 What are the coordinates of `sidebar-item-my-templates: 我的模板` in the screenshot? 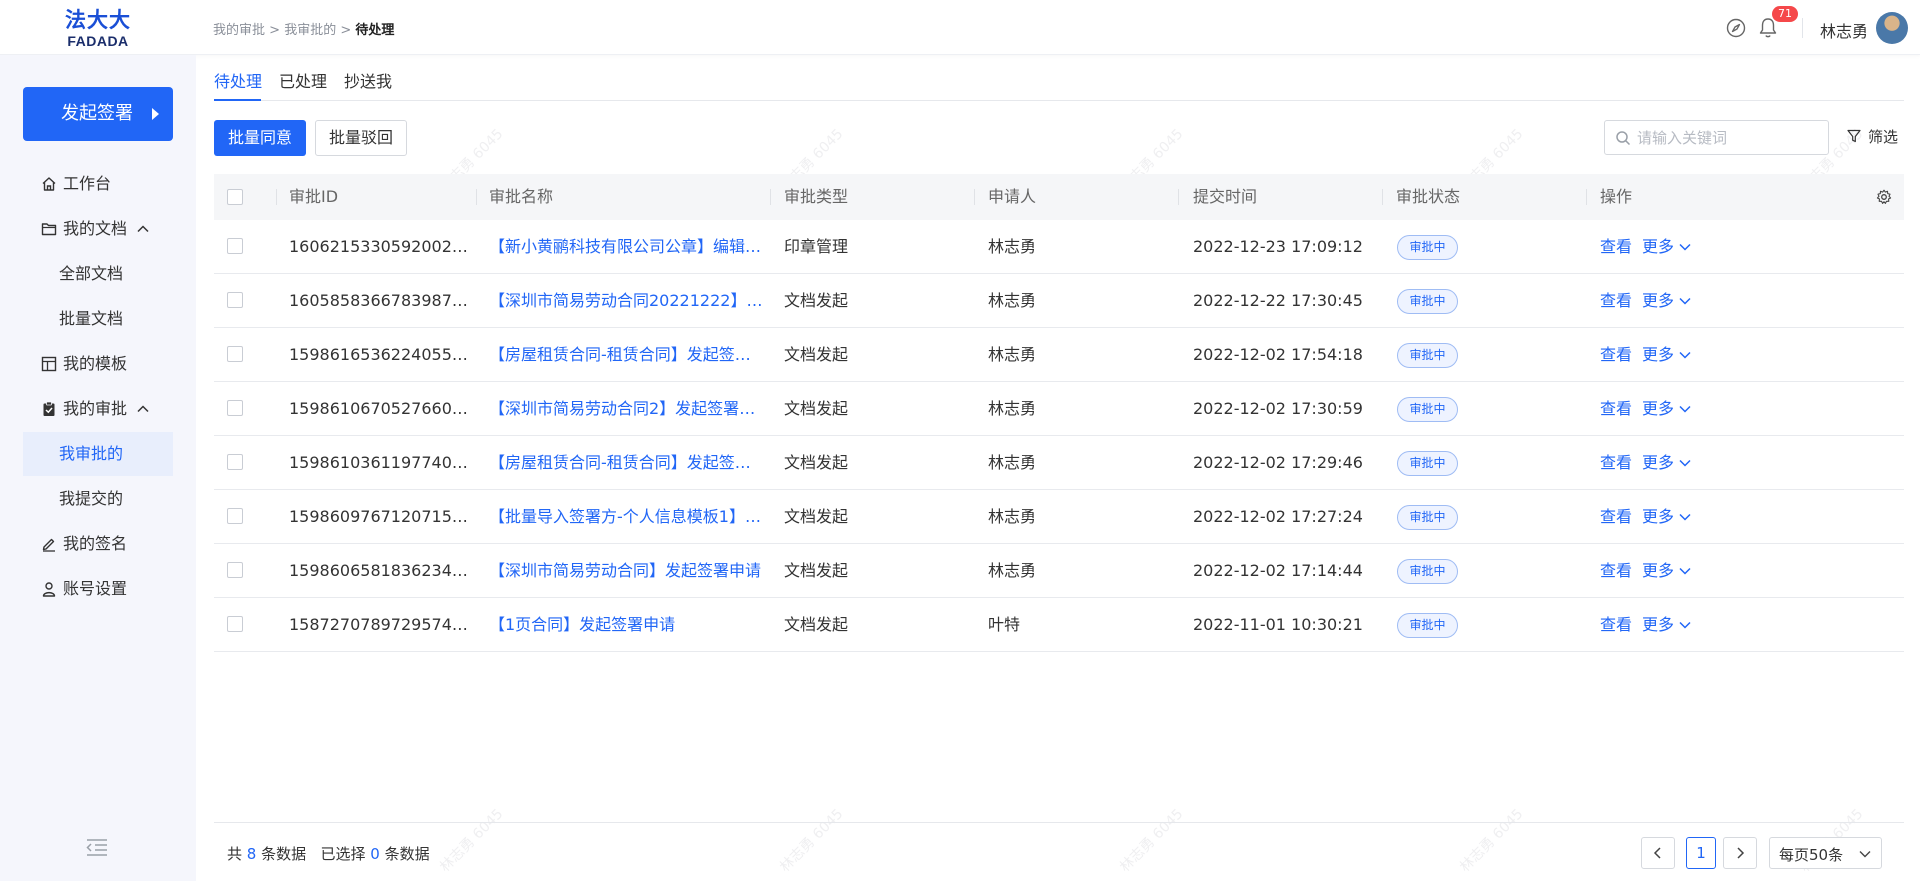 It's located at (98, 364).